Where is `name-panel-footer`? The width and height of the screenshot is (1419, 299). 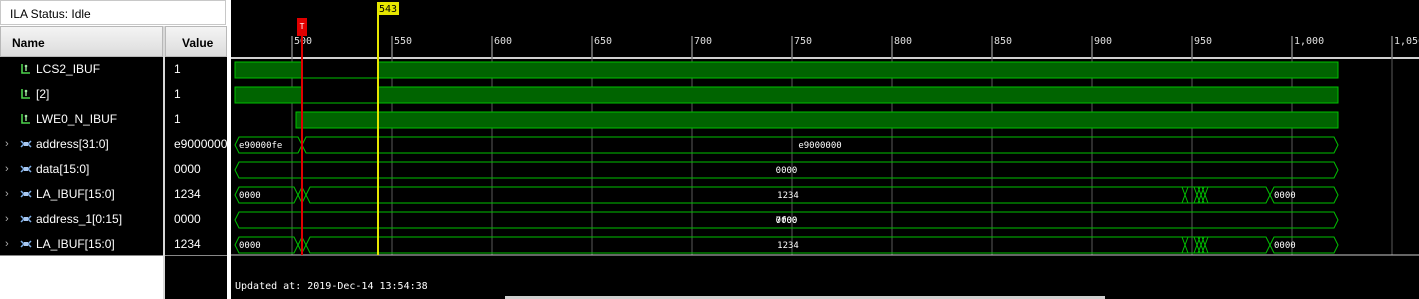 name-panel-footer is located at coordinates (81, 277).